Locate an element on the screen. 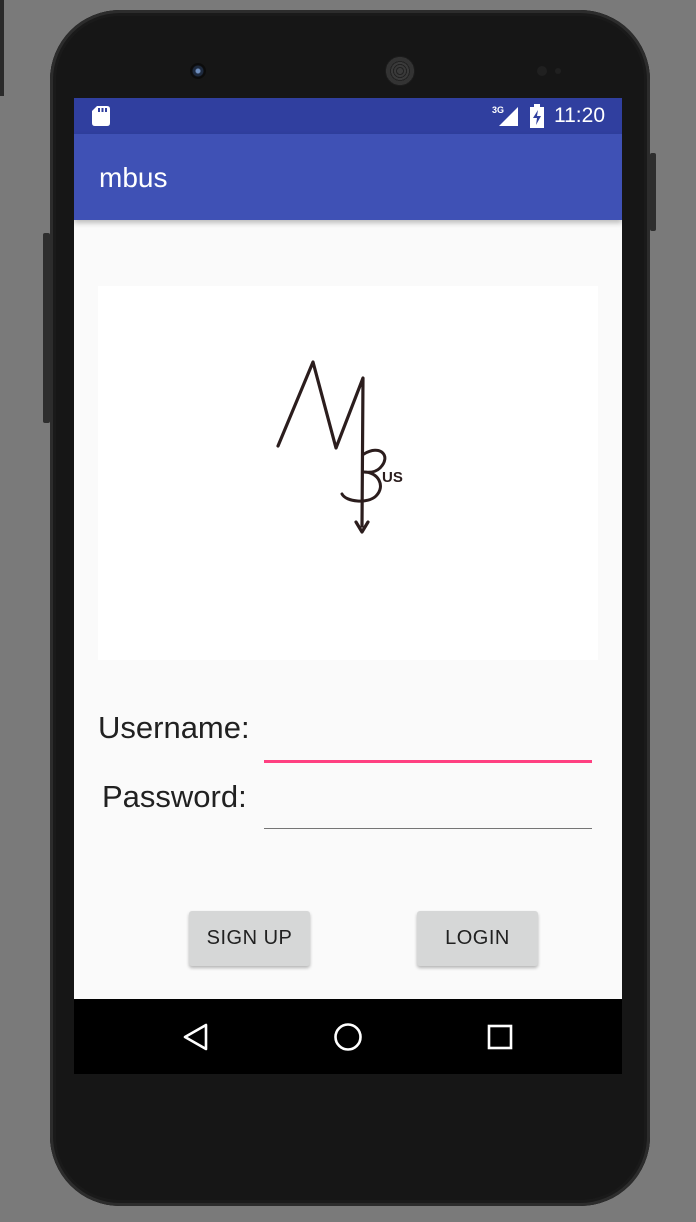 The width and height of the screenshot is (696, 1222). earpiece-speaker is located at coordinates (400, 71).